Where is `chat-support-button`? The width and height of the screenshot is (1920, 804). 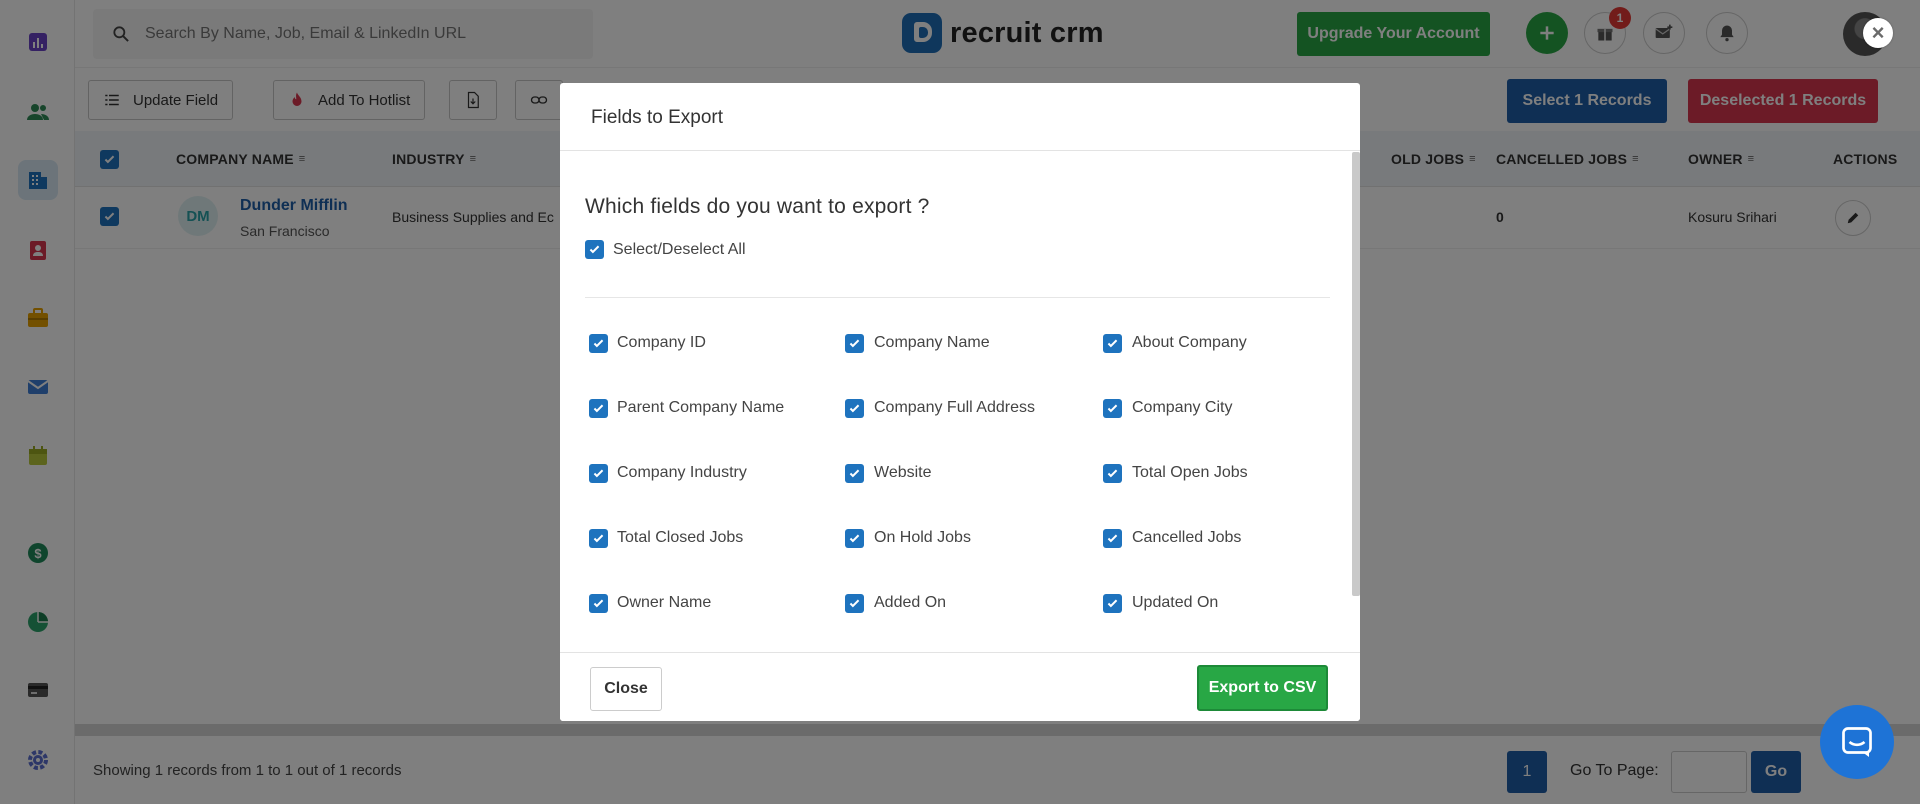 chat-support-button is located at coordinates (1857, 742).